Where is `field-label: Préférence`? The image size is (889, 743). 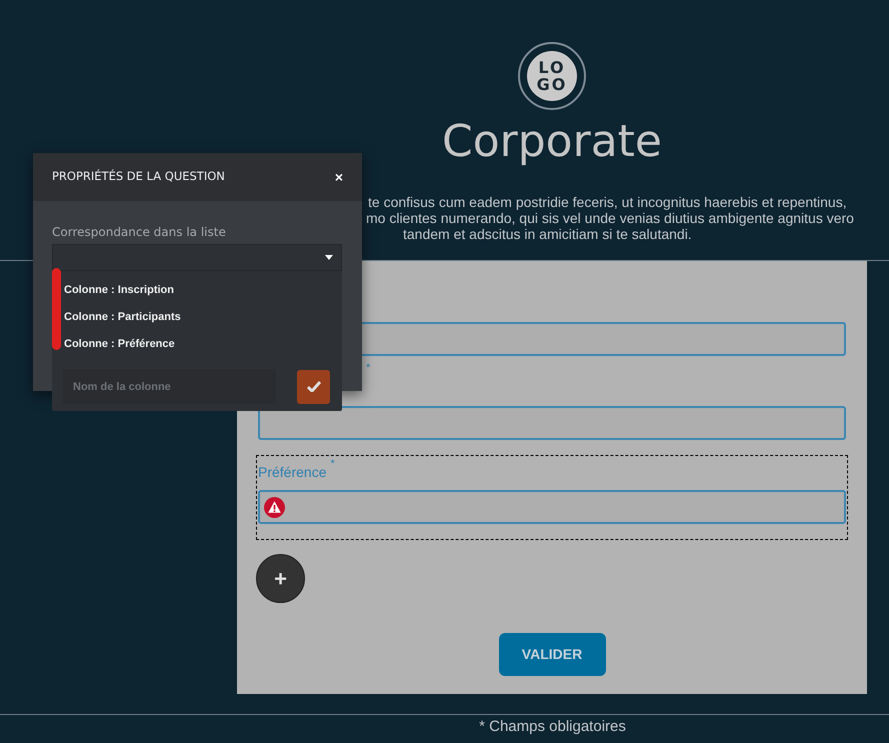 field-label: Préférence is located at coordinates (292, 472).